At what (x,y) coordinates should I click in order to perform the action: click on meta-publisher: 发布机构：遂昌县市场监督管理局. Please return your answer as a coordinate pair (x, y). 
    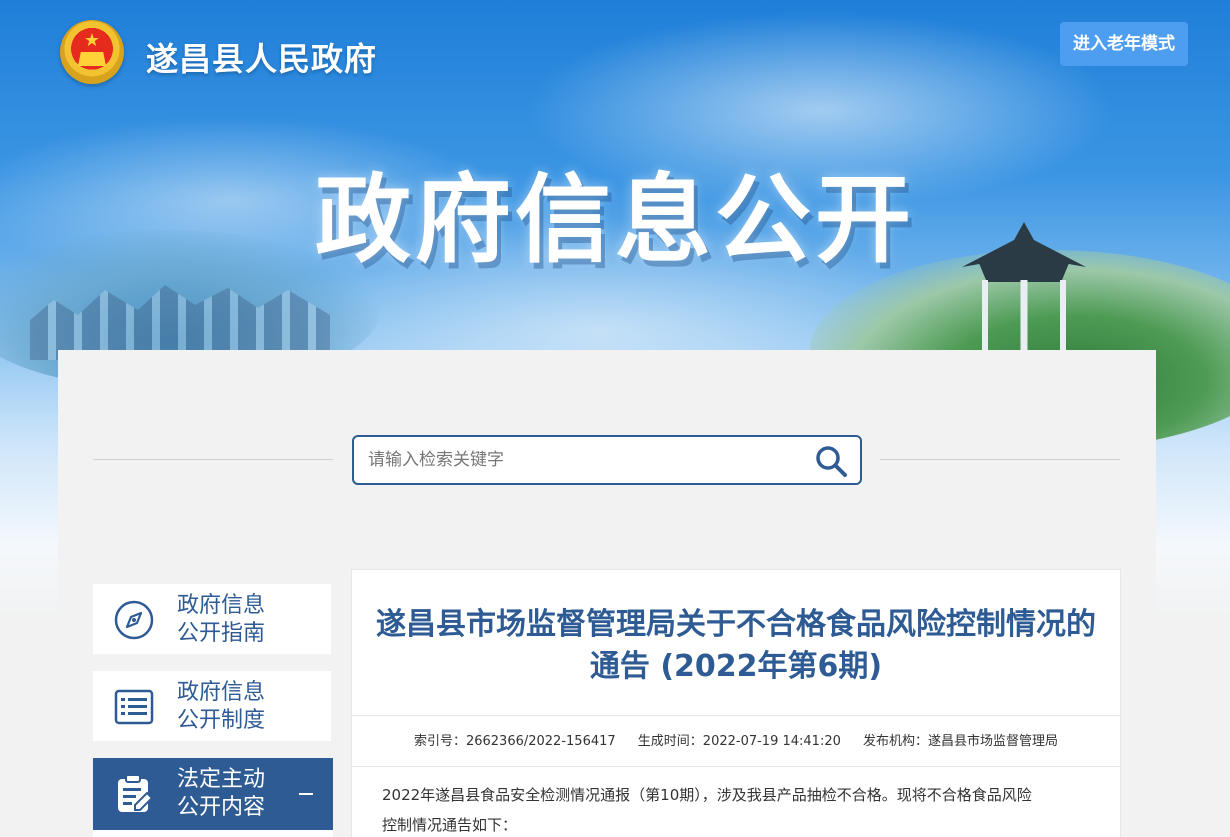
    Looking at the image, I should click on (961, 741).